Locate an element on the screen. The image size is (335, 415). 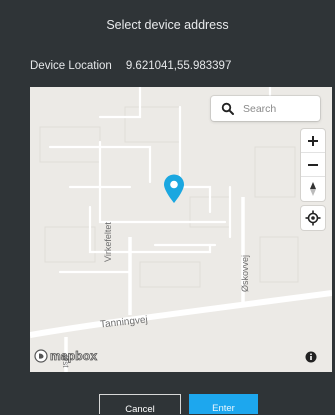
zoom-in-button is located at coordinates (313, 141).